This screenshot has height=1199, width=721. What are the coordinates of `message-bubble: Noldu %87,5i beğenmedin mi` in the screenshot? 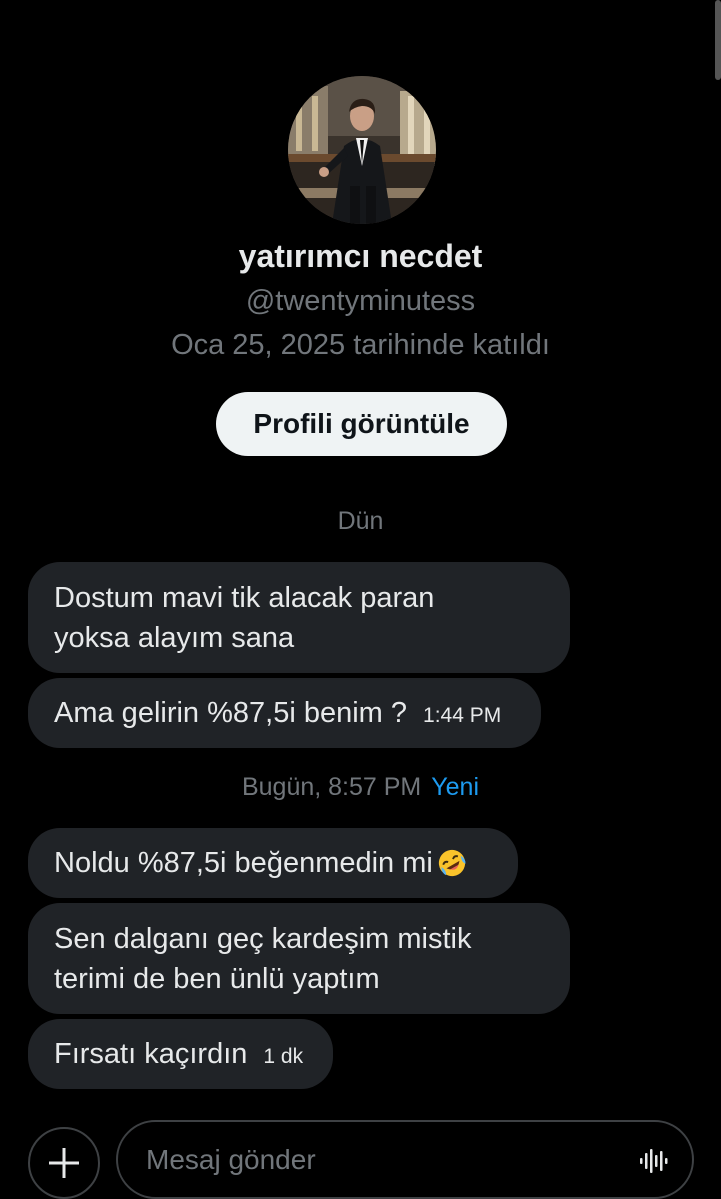 It's located at (273, 863).